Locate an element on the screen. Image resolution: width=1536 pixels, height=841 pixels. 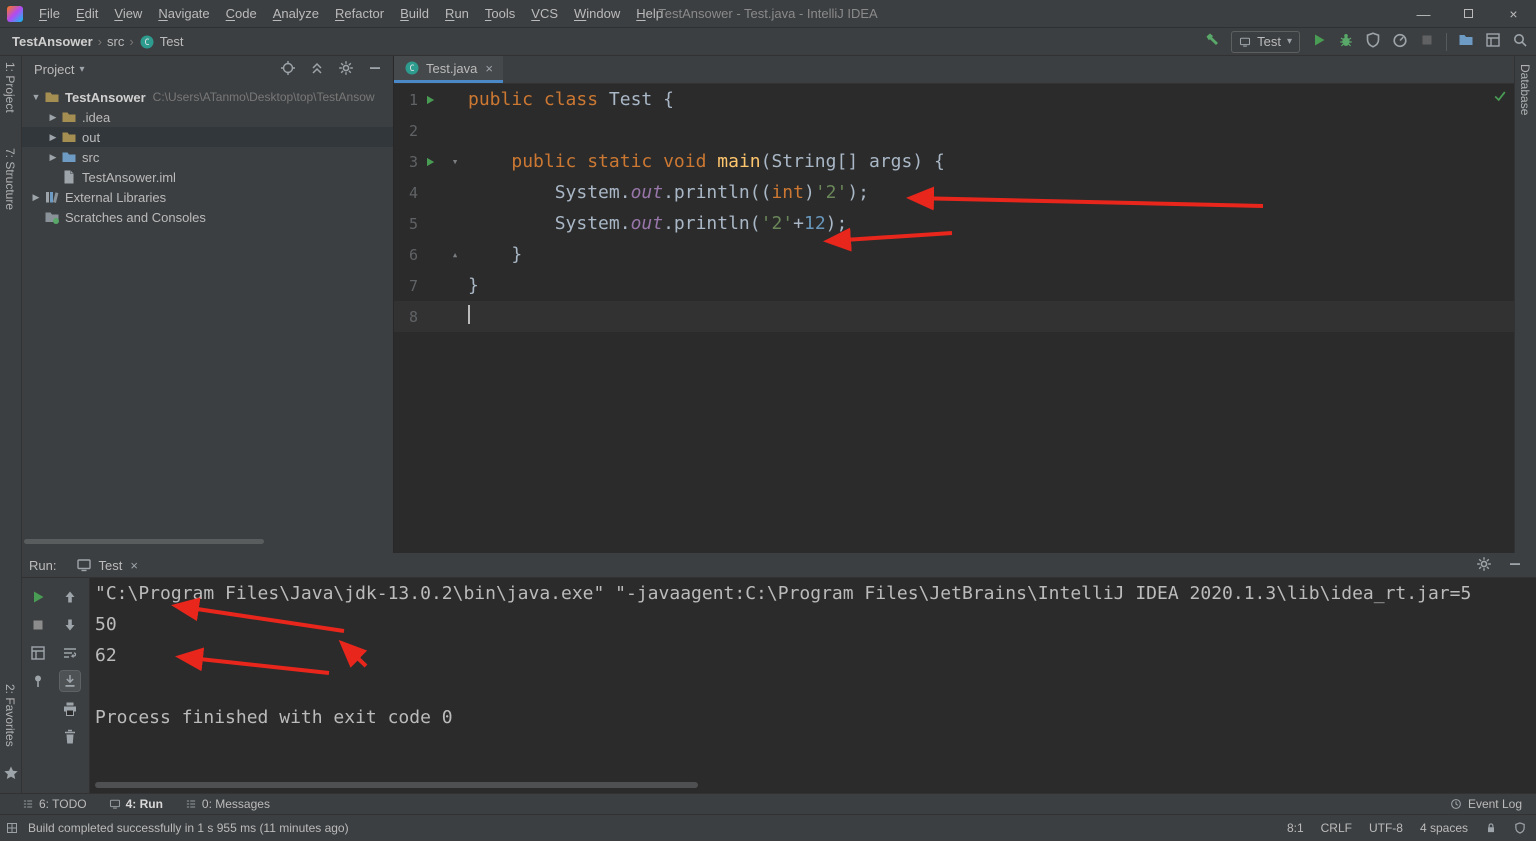
project-horizontal-scrollbar is located at coordinates (144, 541).